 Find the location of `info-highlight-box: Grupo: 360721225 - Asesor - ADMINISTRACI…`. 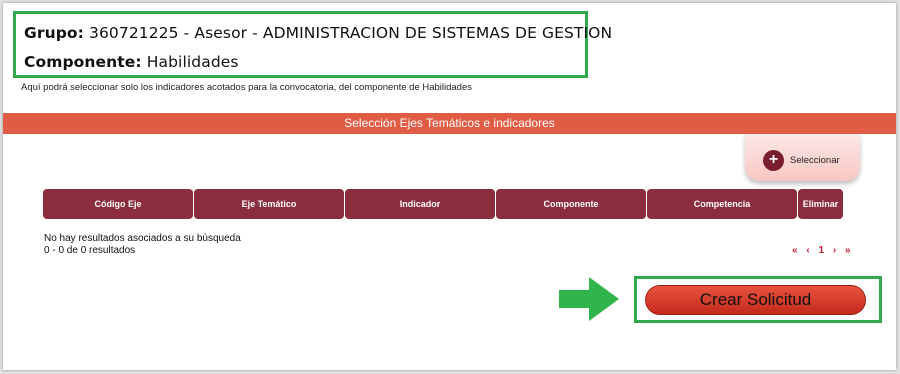

info-highlight-box: Grupo: 360721225 - Asesor - ADMINISTRACI… is located at coordinates (312, 44).